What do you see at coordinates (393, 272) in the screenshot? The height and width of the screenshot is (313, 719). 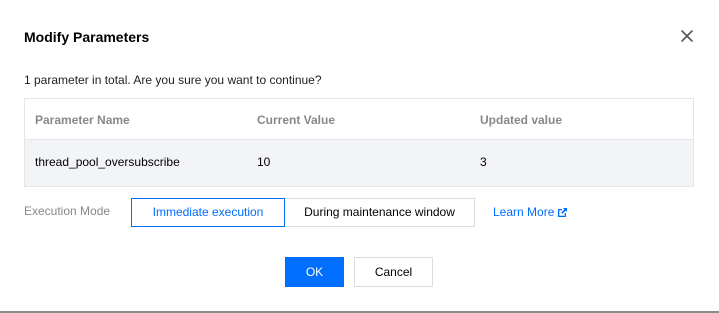 I see `cancel-button: Cancel` at bounding box center [393, 272].